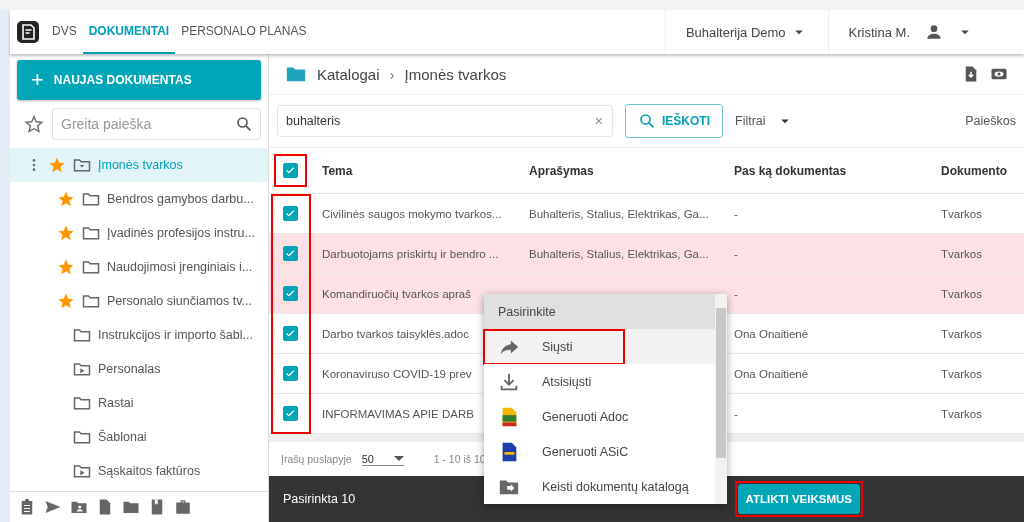  What do you see at coordinates (395, 333) in the screenshot?
I see `table-cell: Darbo tvarkos taisyklės.adoc` at bounding box center [395, 333].